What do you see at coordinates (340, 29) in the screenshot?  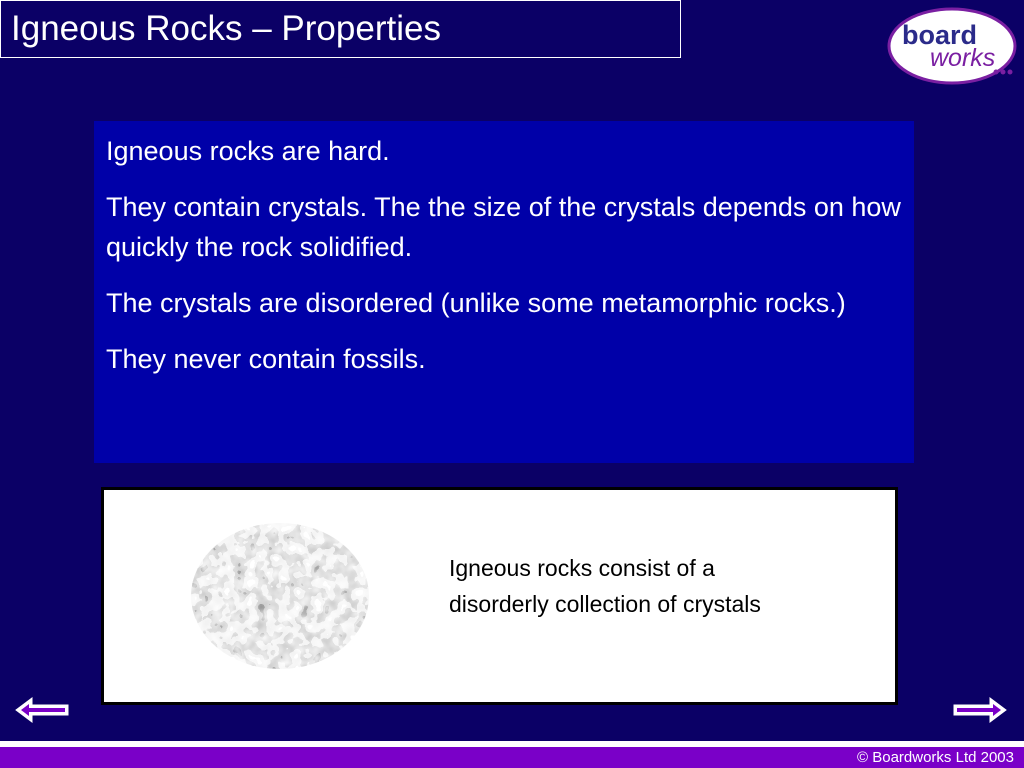 I see `slide-title: Igneous Rocks – Properties` at bounding box center [340, 29].